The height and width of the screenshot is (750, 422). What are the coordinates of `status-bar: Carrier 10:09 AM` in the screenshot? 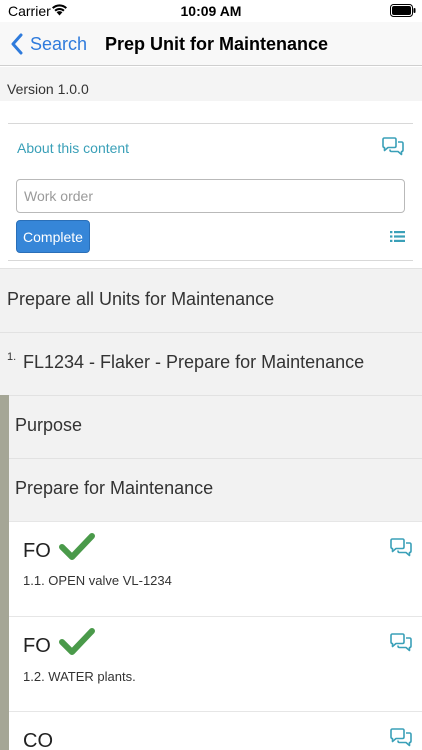 It's located at (211, 11).